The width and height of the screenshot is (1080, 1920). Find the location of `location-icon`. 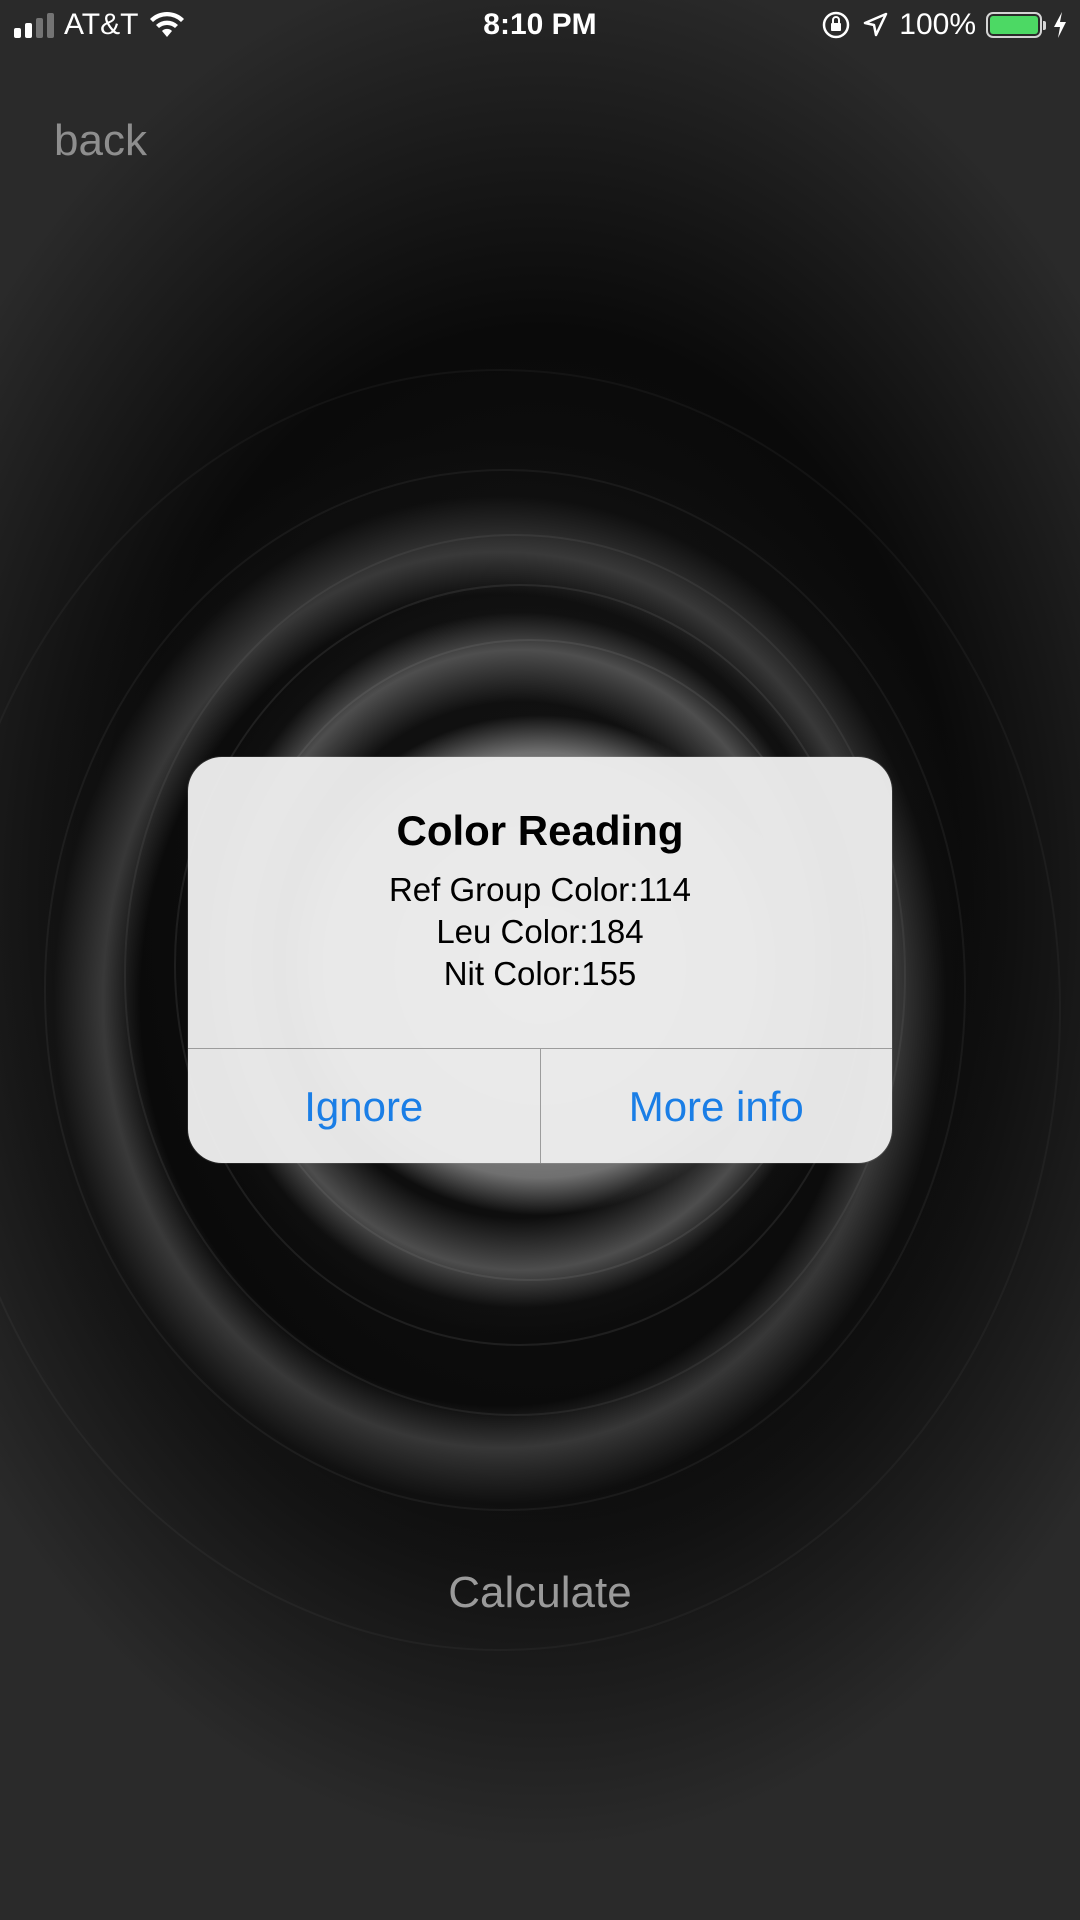

location-icon is located at coordinates (876, 24).